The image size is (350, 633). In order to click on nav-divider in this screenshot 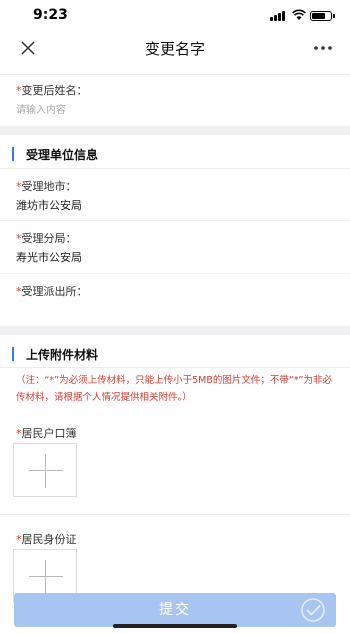, I will do `click(175, 74)`.